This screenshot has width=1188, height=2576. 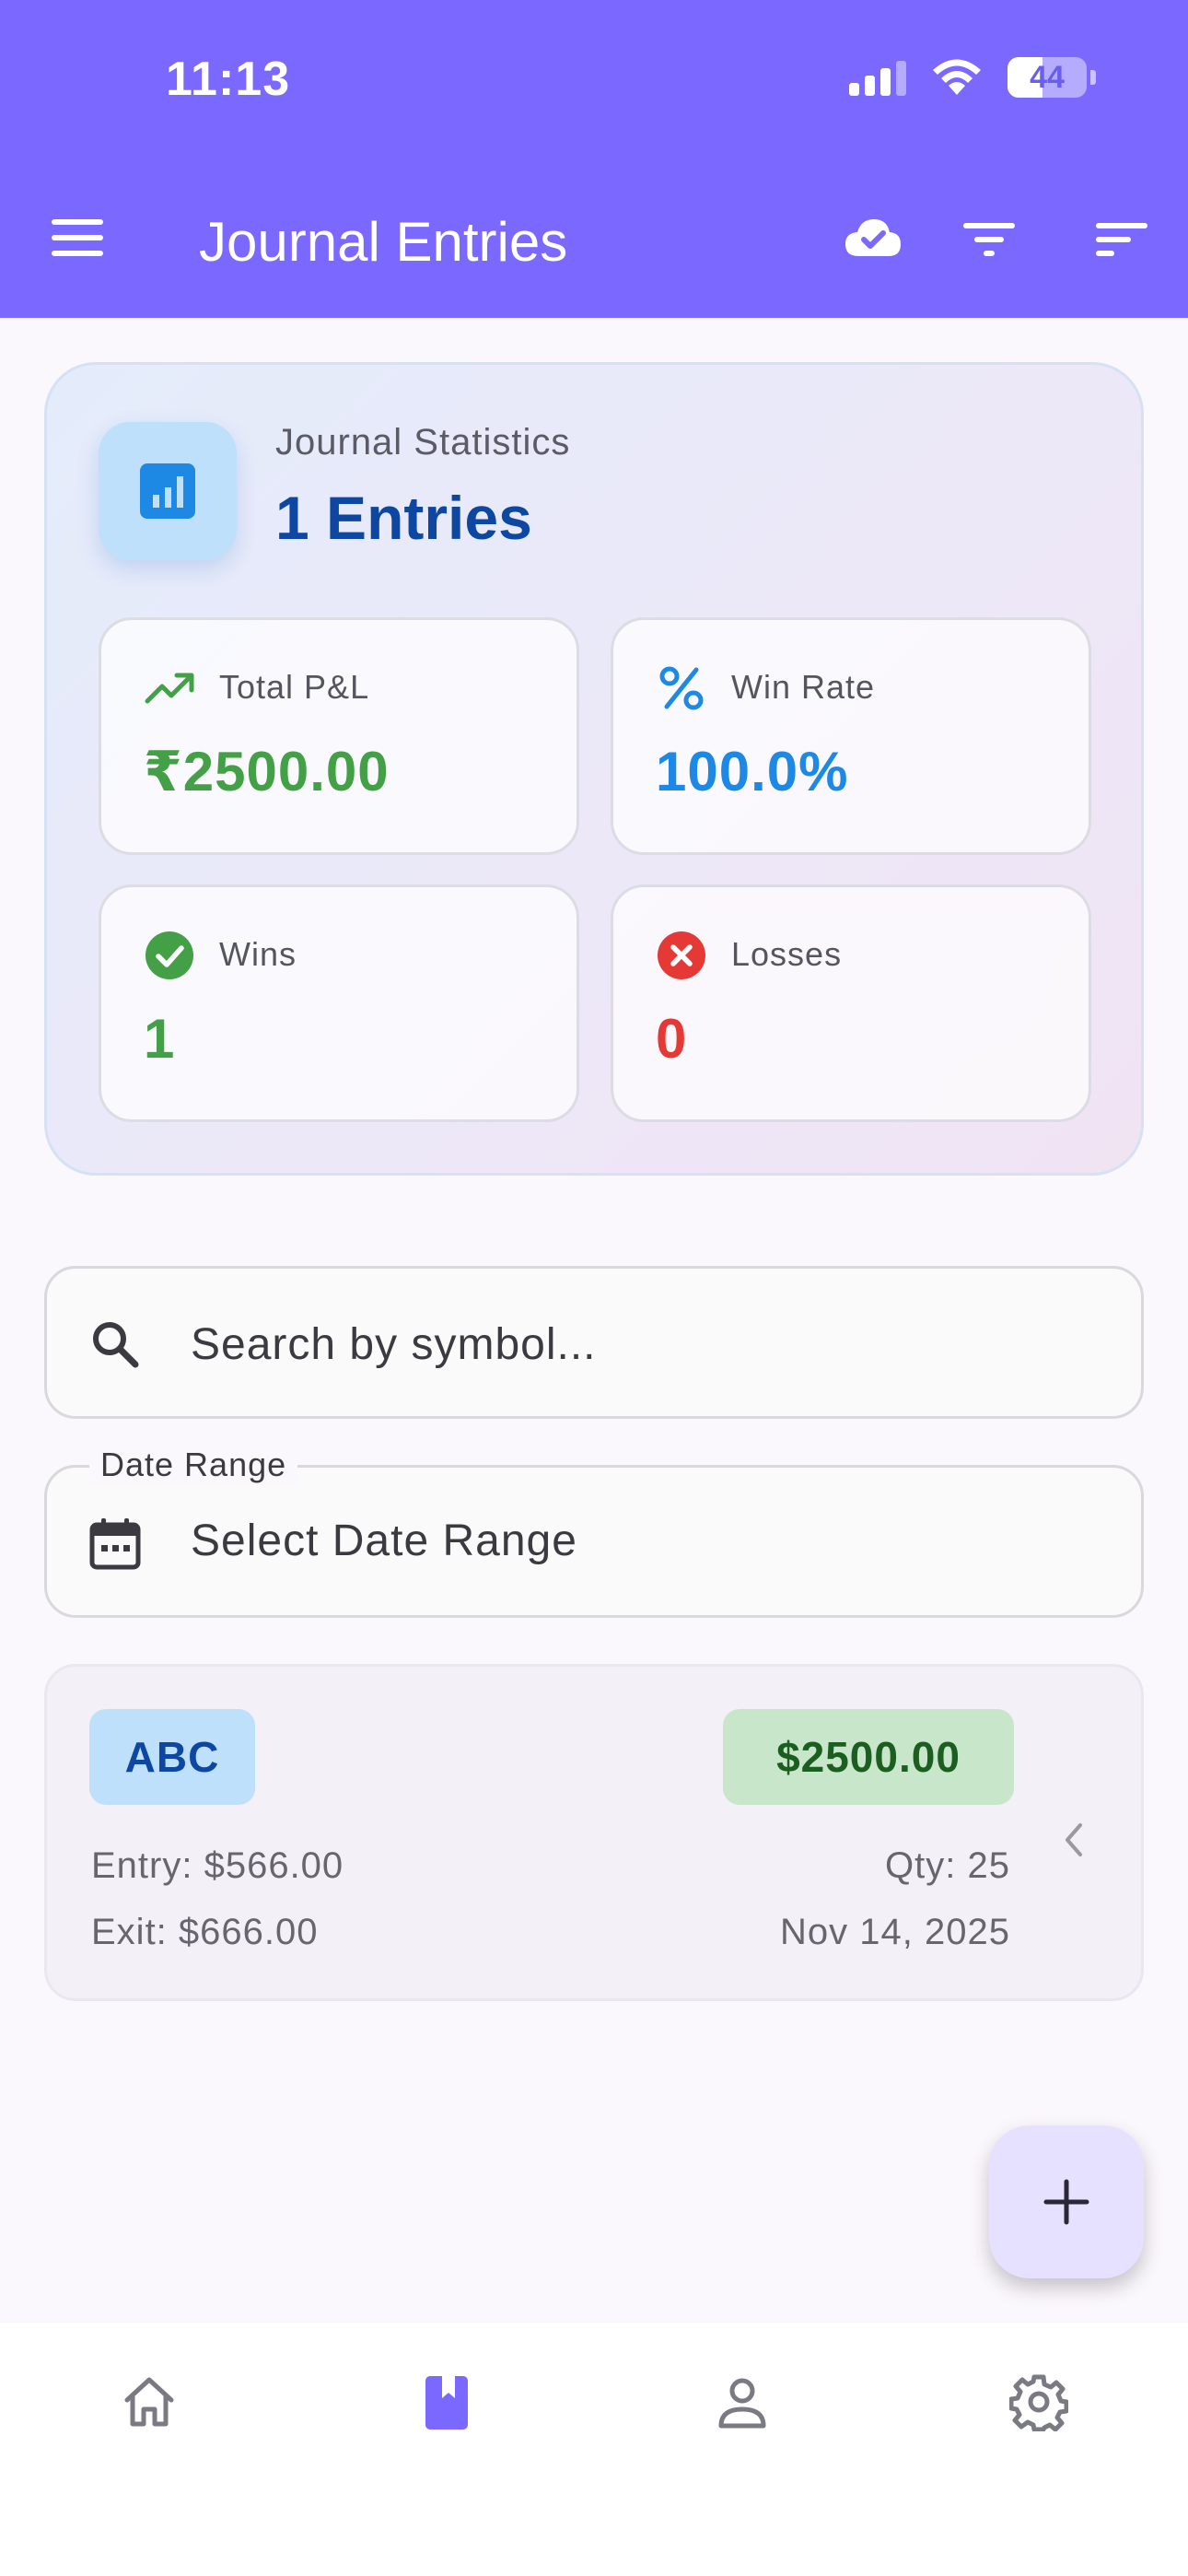 I want to click on trending-up-icon, so click(x=169, y=688).